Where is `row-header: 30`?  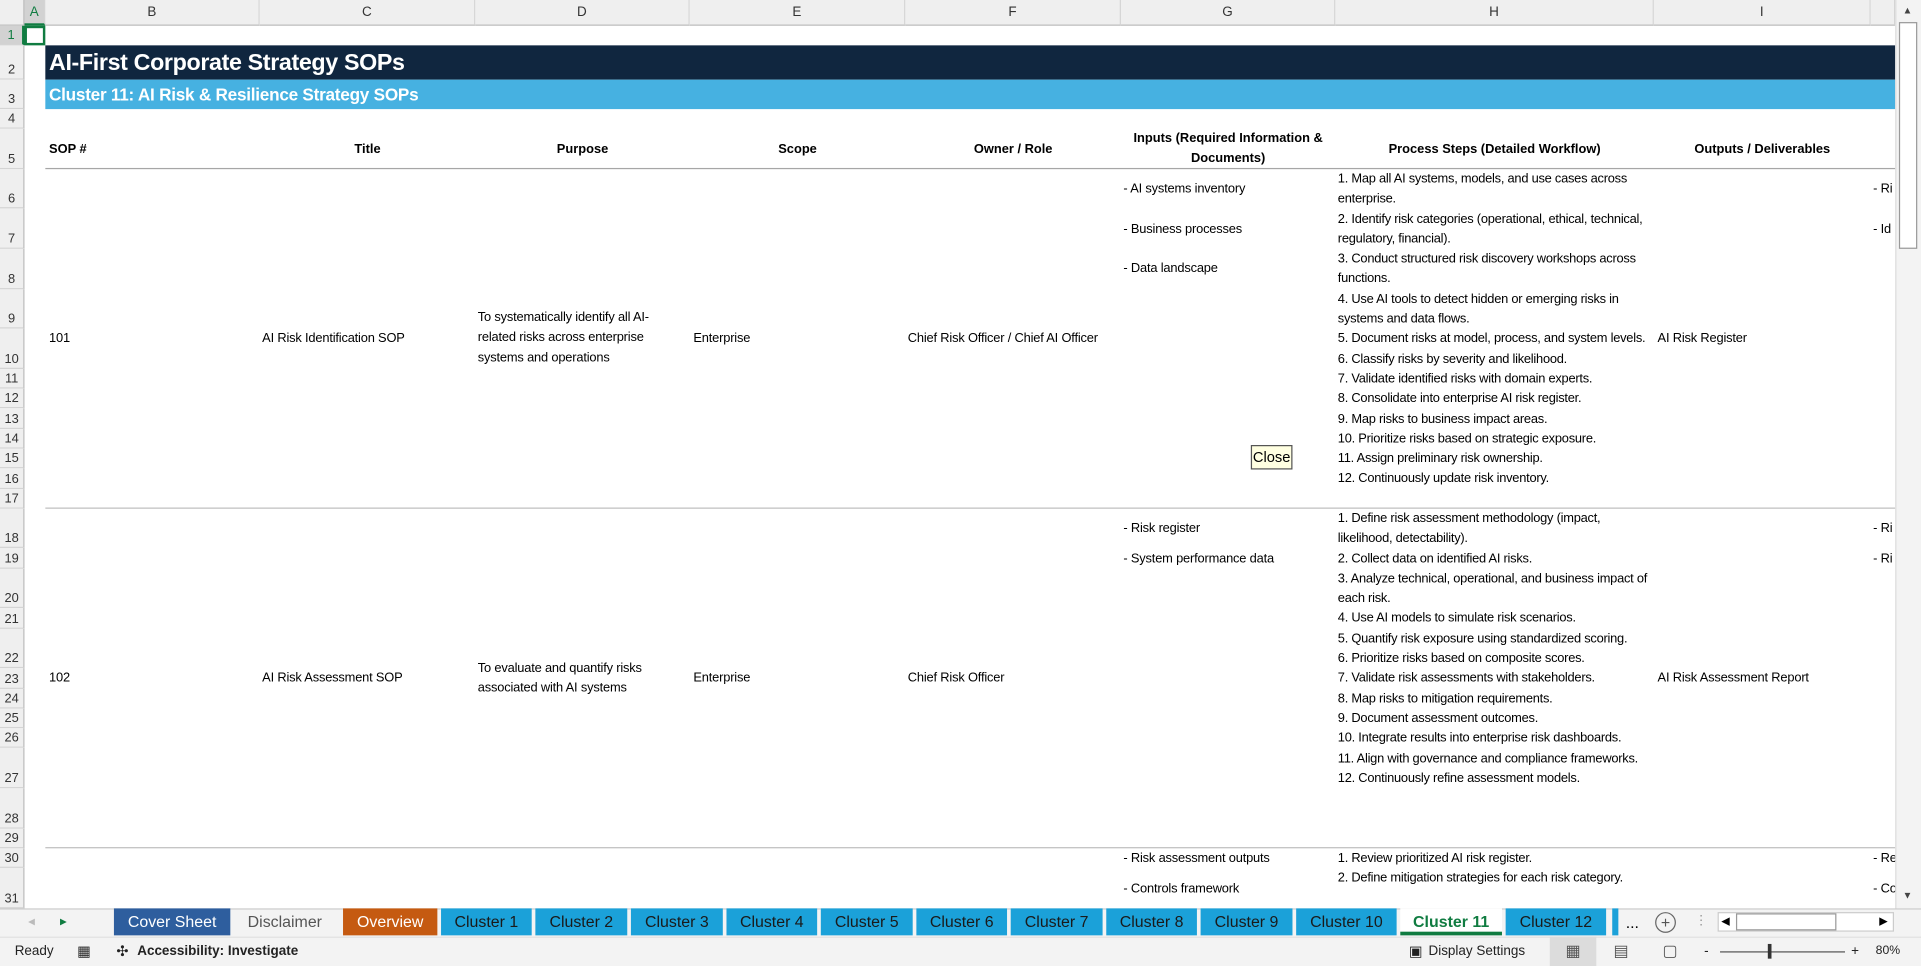 row-header: 30 is located at coordinates (12, 858).